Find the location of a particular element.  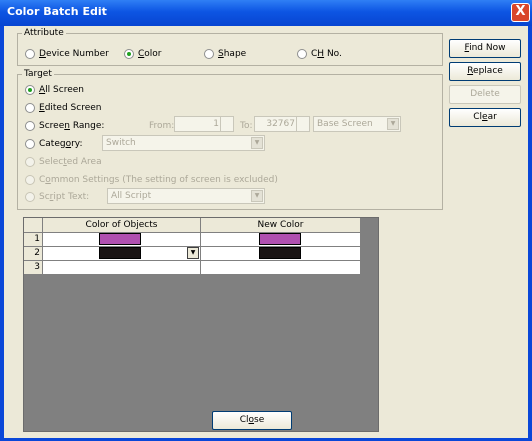

from-value: 1 is located at coordinates (216, 124).